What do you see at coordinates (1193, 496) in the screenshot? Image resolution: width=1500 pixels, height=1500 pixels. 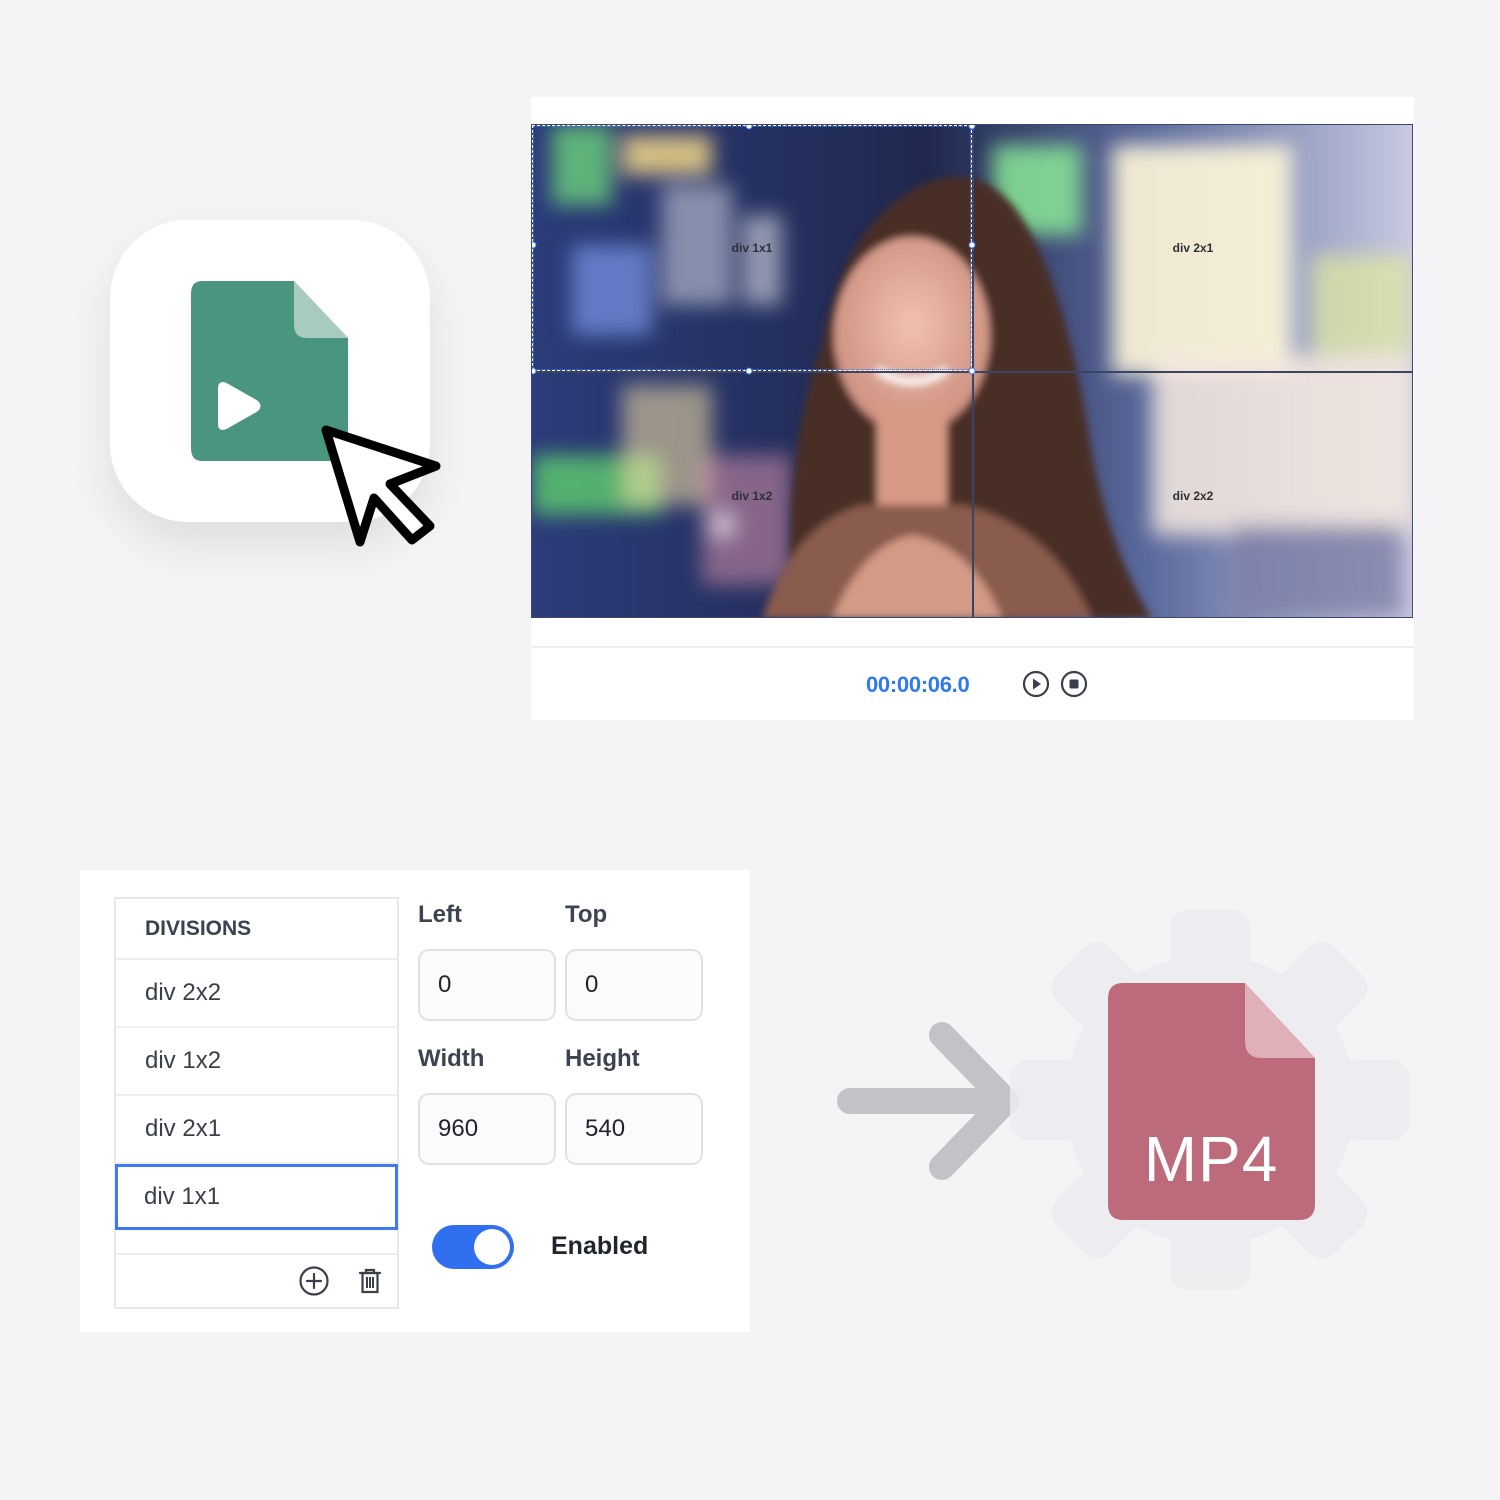 I see `division-label-2x2: div 2x2` at bounding box center [1193, 496].